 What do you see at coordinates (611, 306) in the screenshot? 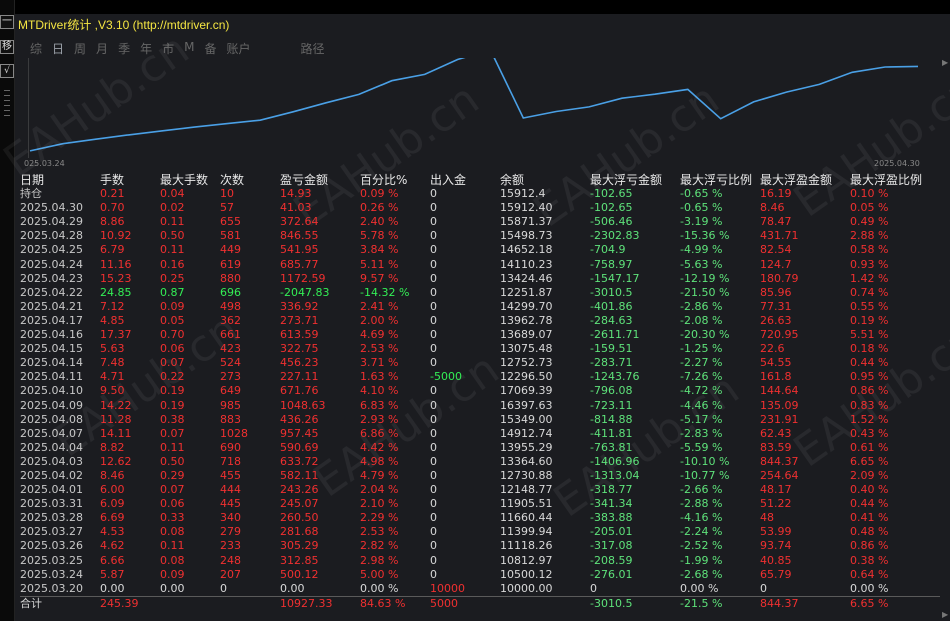
I see `table-cell: -401.86` at bounding box center [611, 306].